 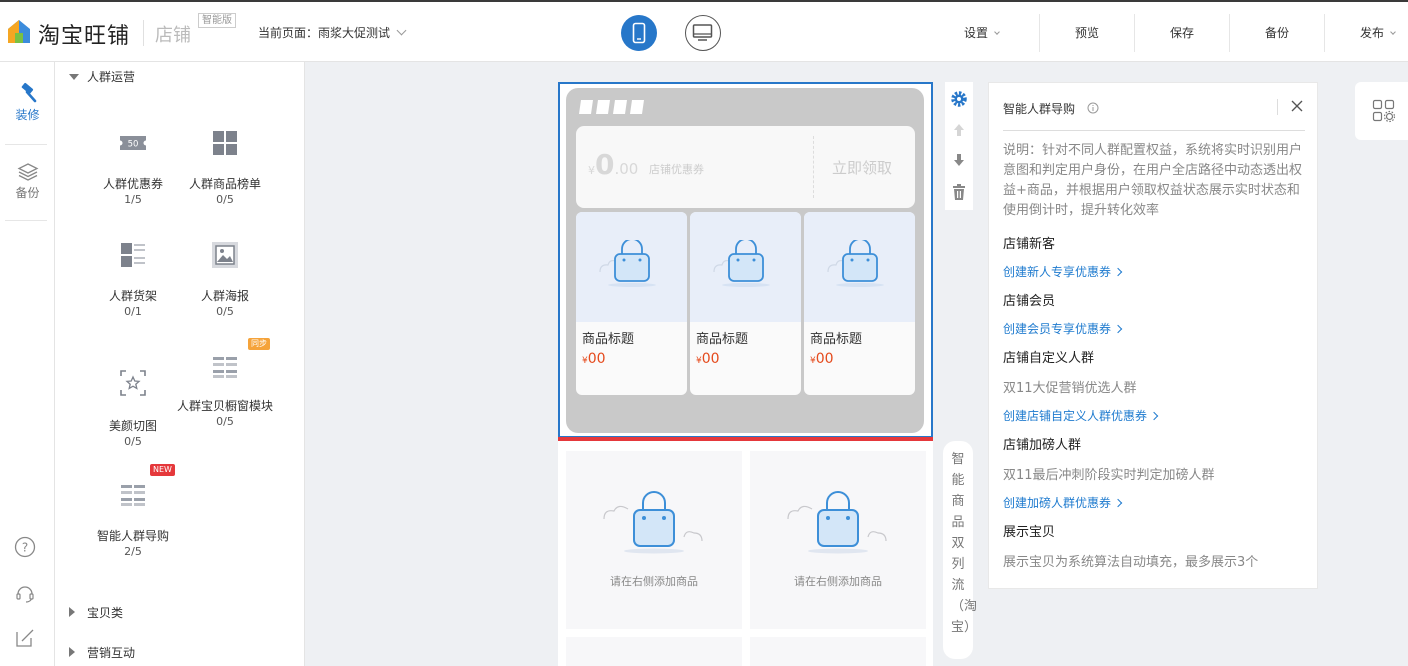 I want to click on coupon-divider, so click(x=813, y=167).